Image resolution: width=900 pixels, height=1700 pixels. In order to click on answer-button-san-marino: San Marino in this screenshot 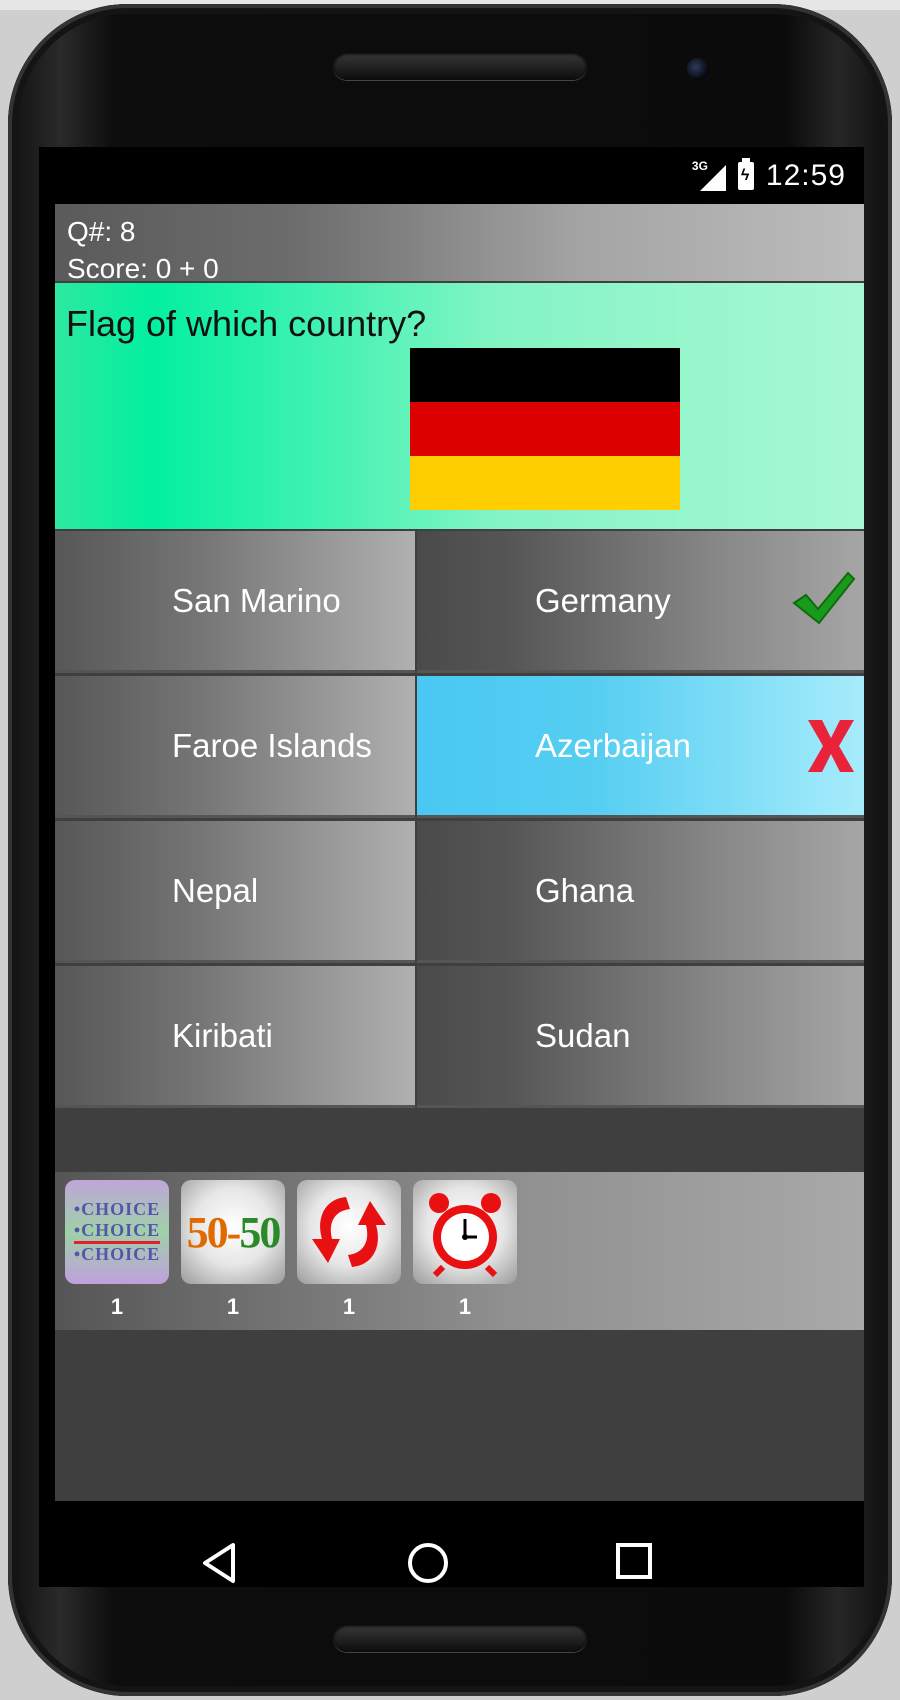, I will do `click(235, 602)`.